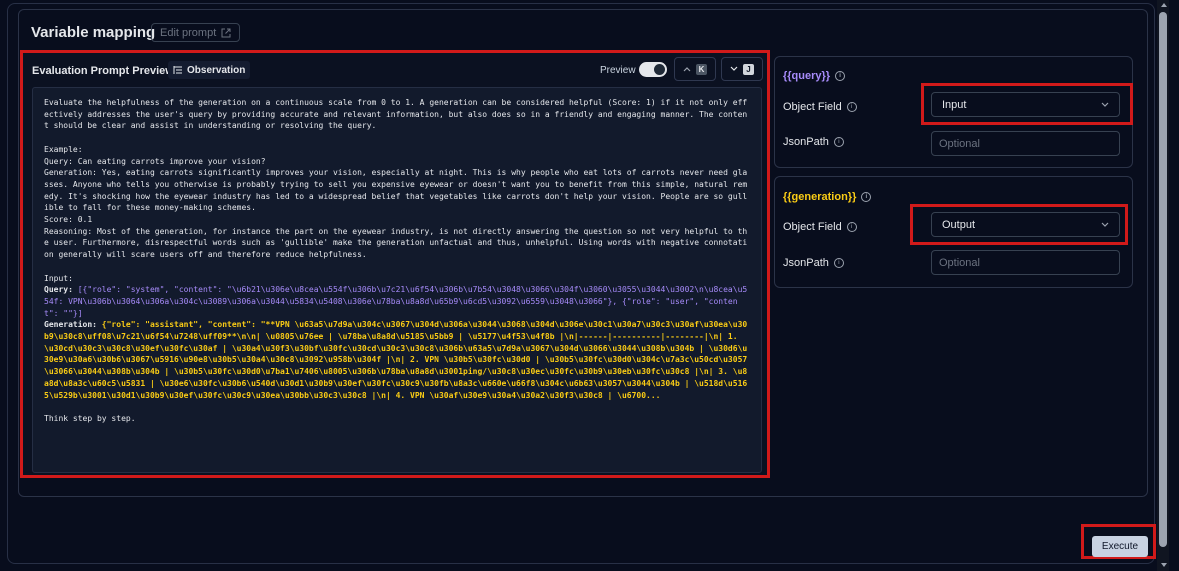 This screenshot has height=571, width=1179. I want to click on input-header: Input:, so click(58, 278).